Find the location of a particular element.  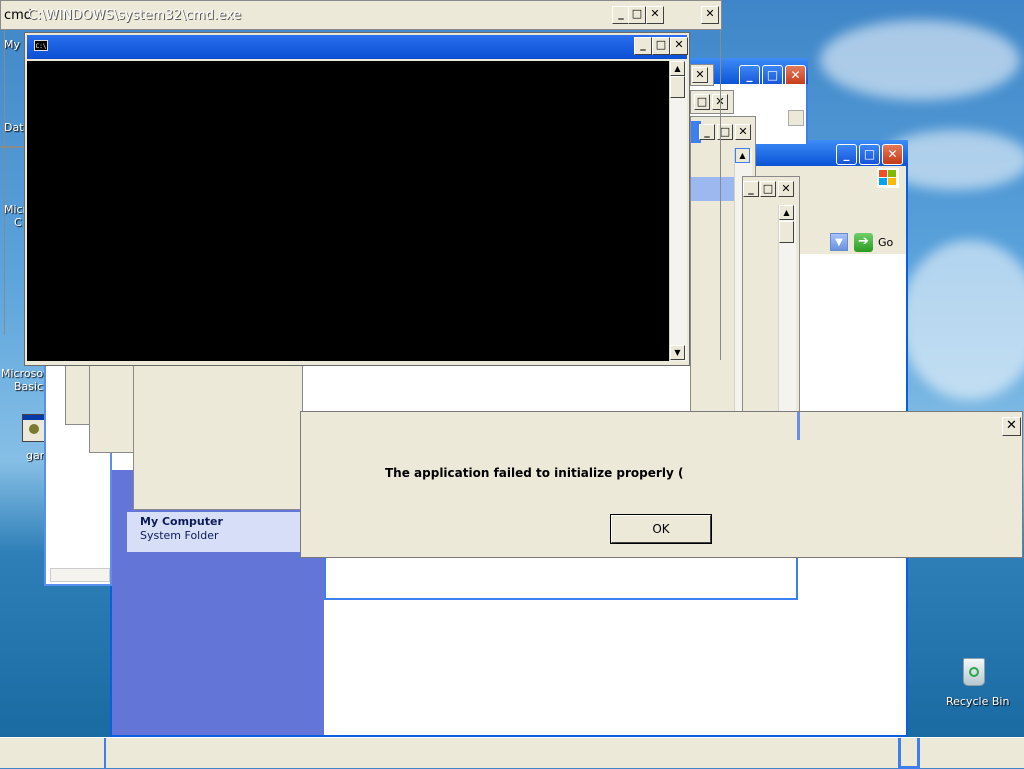

cascade-close-button-1: ✕ is located at coordinates (700, 75).